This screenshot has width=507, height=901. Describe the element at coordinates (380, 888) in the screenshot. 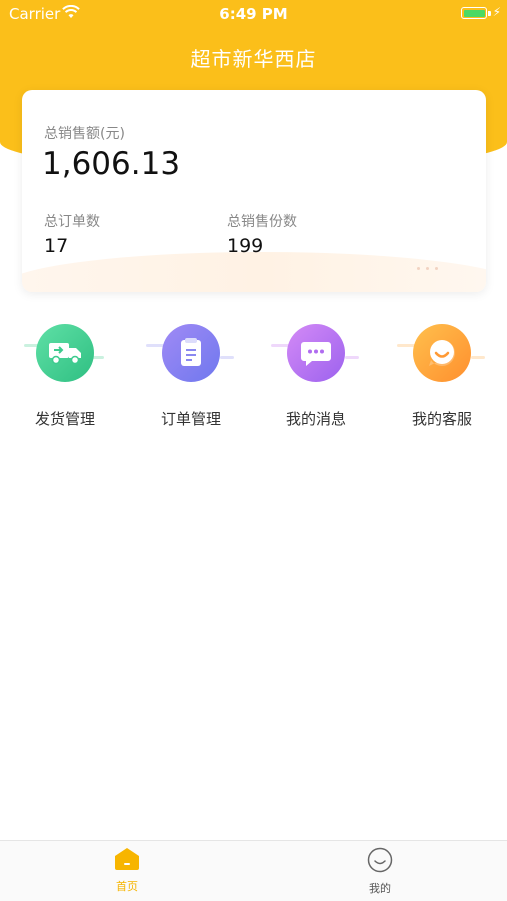

I see `tab-mine-label: 我的` at that location.